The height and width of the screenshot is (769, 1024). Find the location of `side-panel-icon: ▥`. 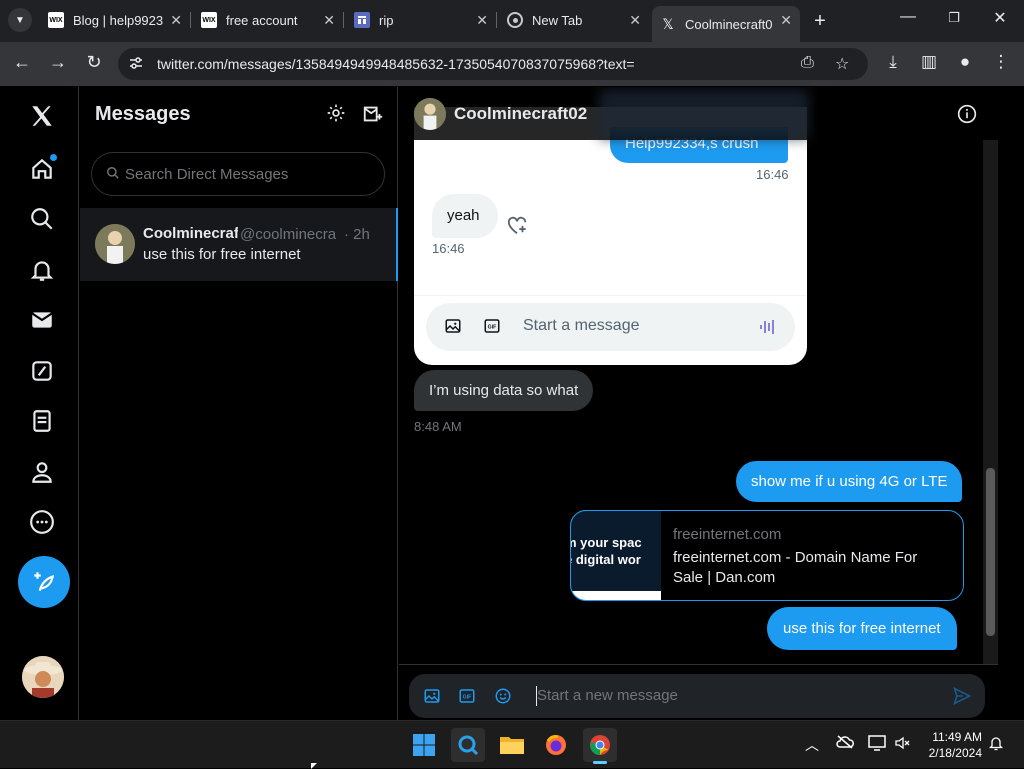

side-panel-icon: ▥ is located at coordinates (929, 62).